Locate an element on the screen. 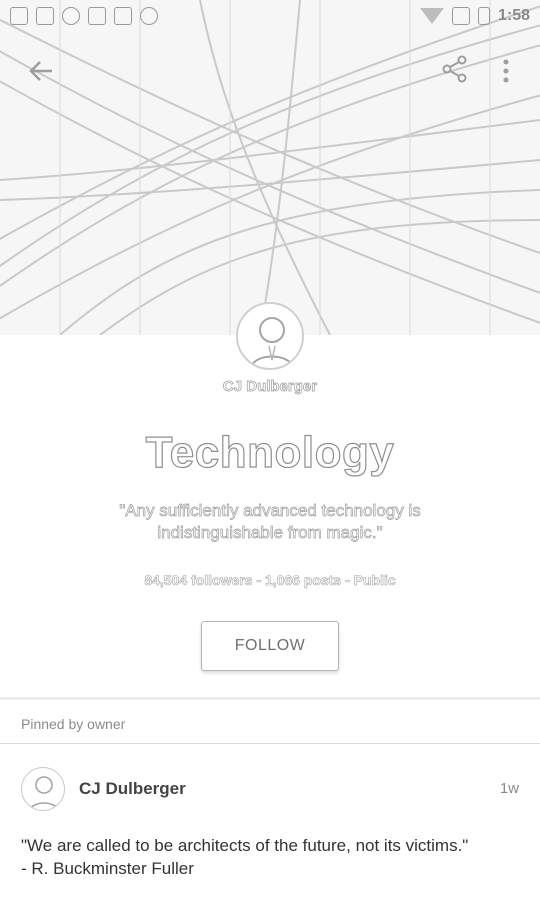  owner-avatar is located at coordinates (270, 336).